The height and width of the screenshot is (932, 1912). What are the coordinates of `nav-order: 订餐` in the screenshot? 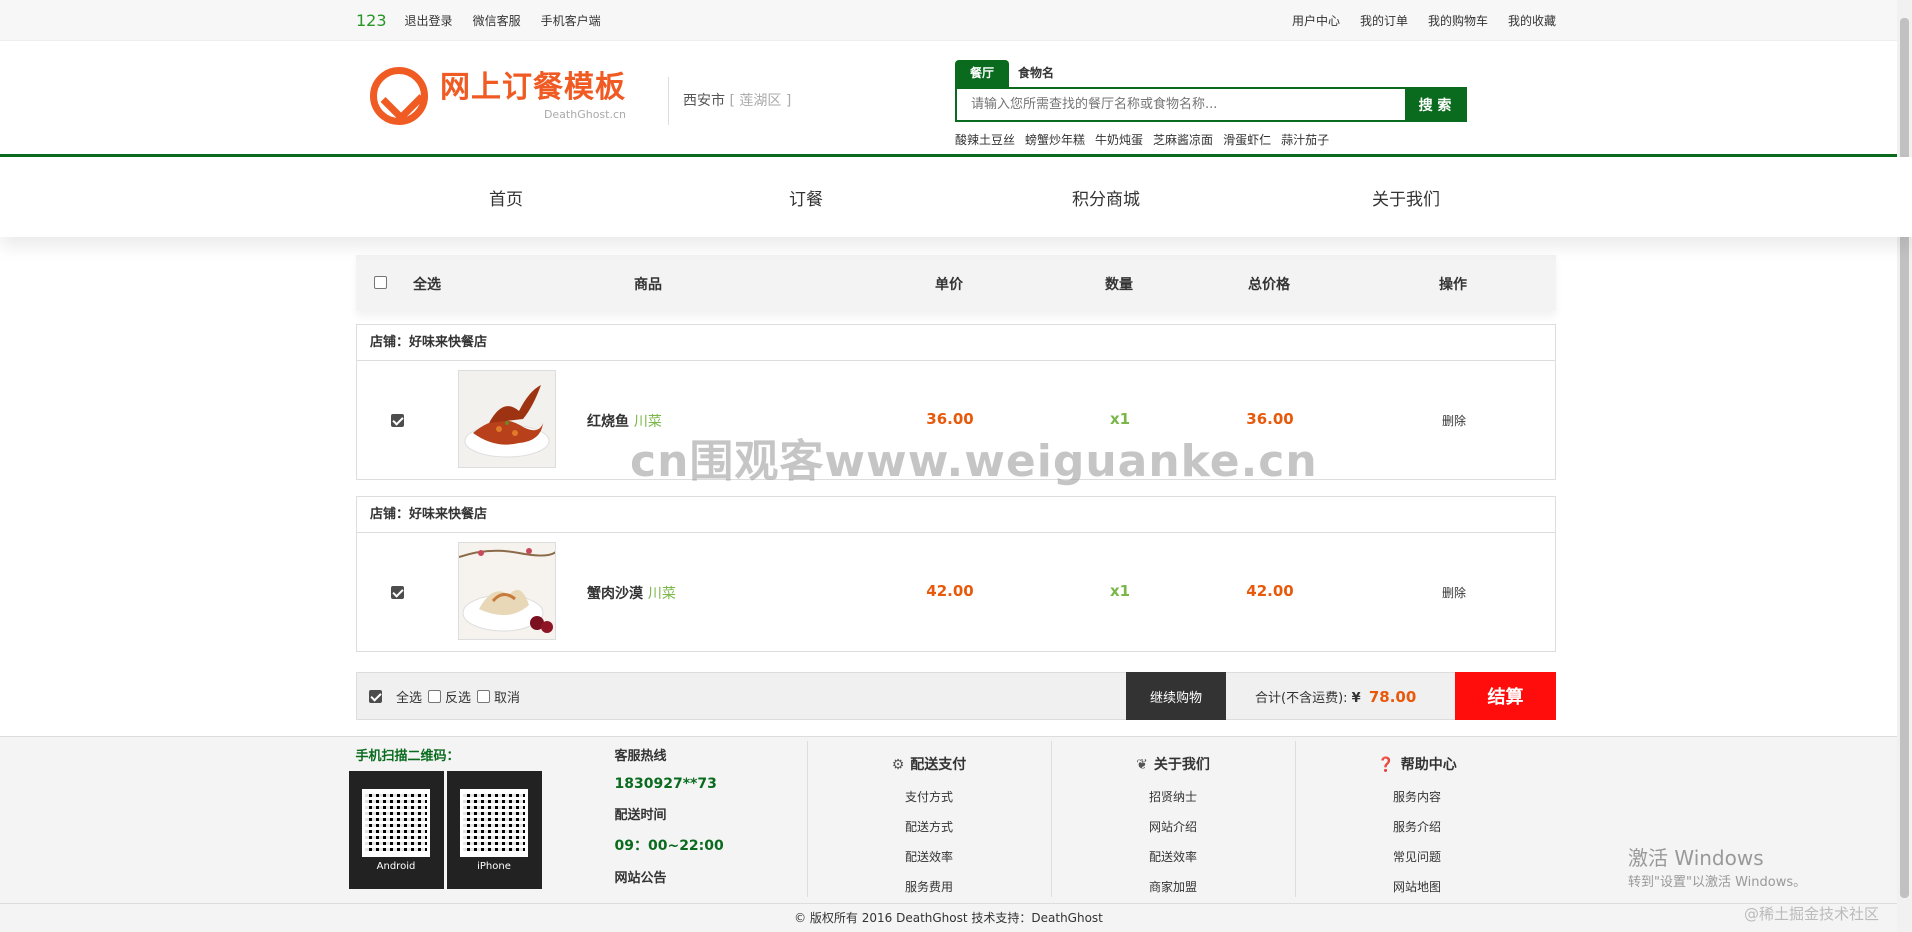 It's located at (806, 197).